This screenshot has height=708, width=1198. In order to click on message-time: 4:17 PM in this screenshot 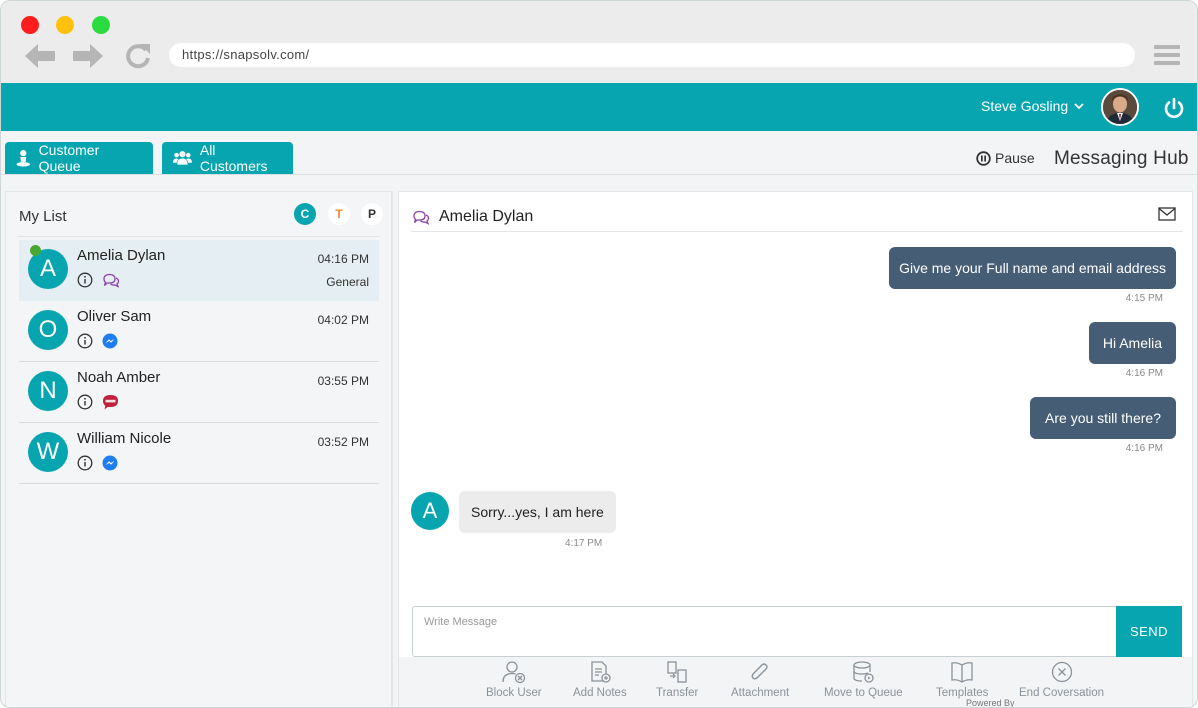, I will do `click(584, 543)`.